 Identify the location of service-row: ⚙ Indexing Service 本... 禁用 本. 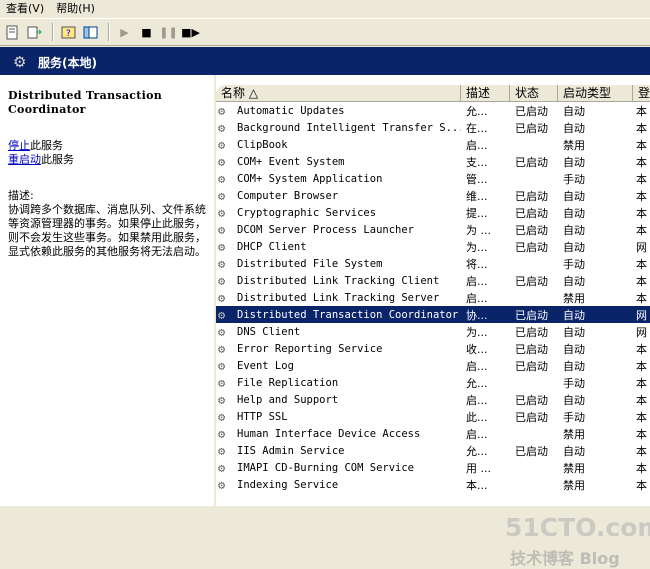
(433, 484).